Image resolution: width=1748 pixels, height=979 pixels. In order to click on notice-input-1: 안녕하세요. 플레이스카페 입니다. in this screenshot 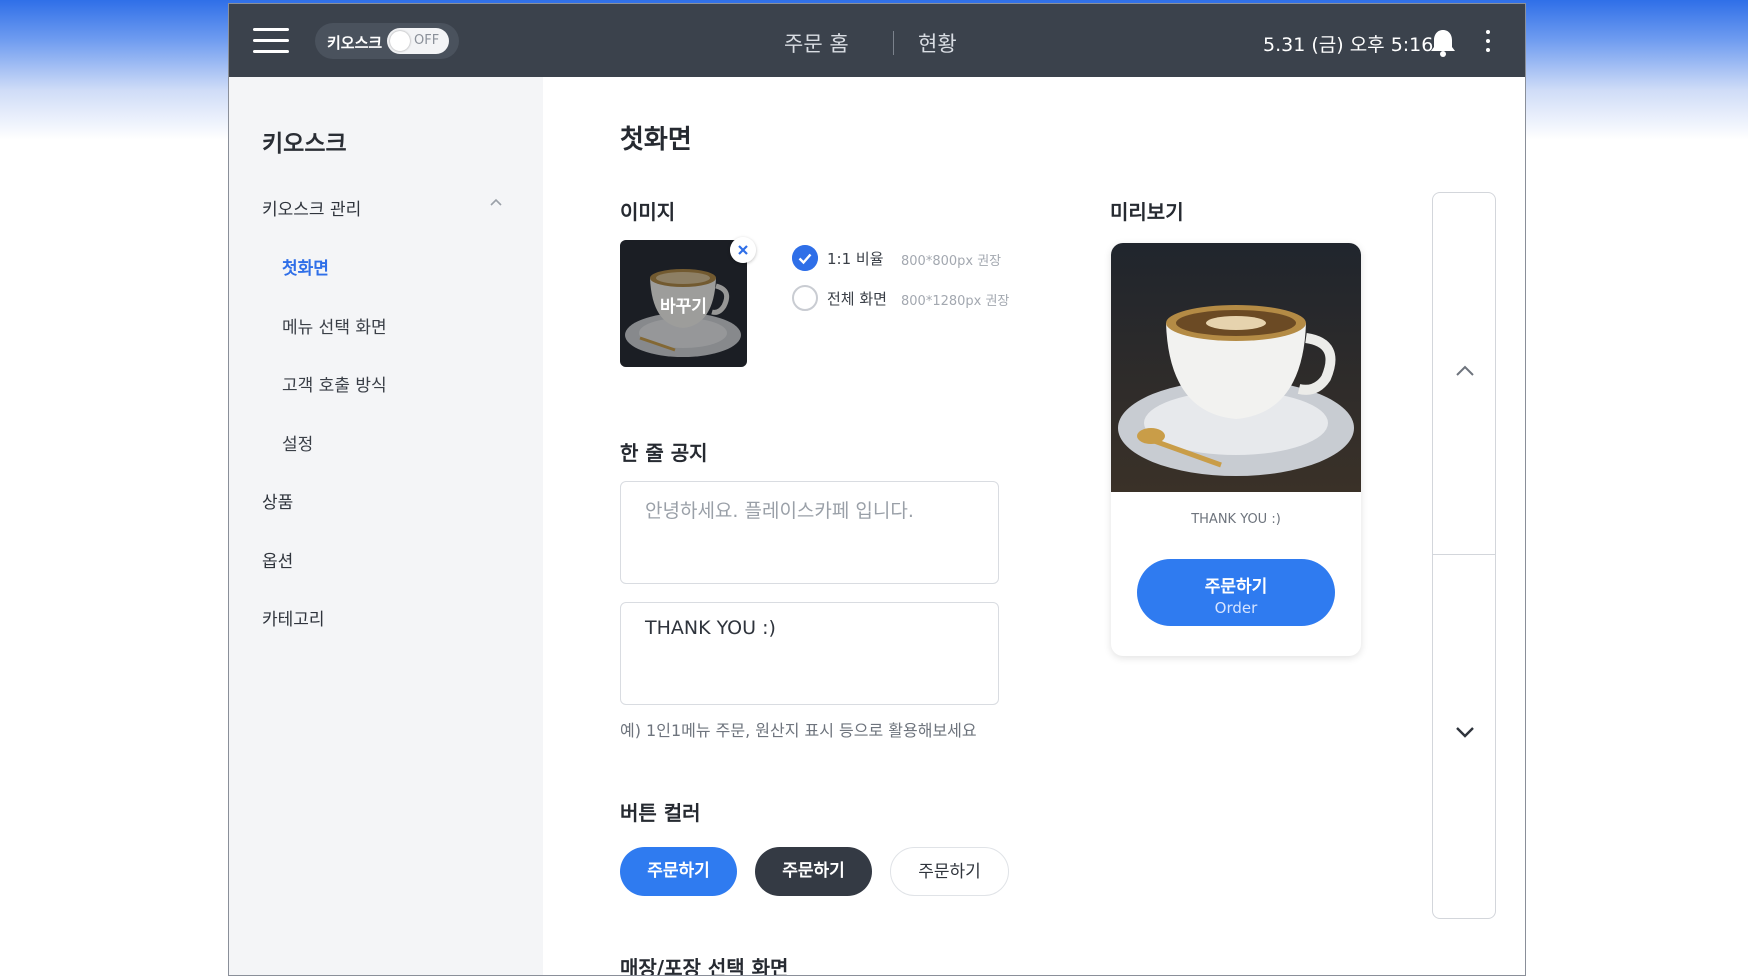, I will do `click(809, 532)`.